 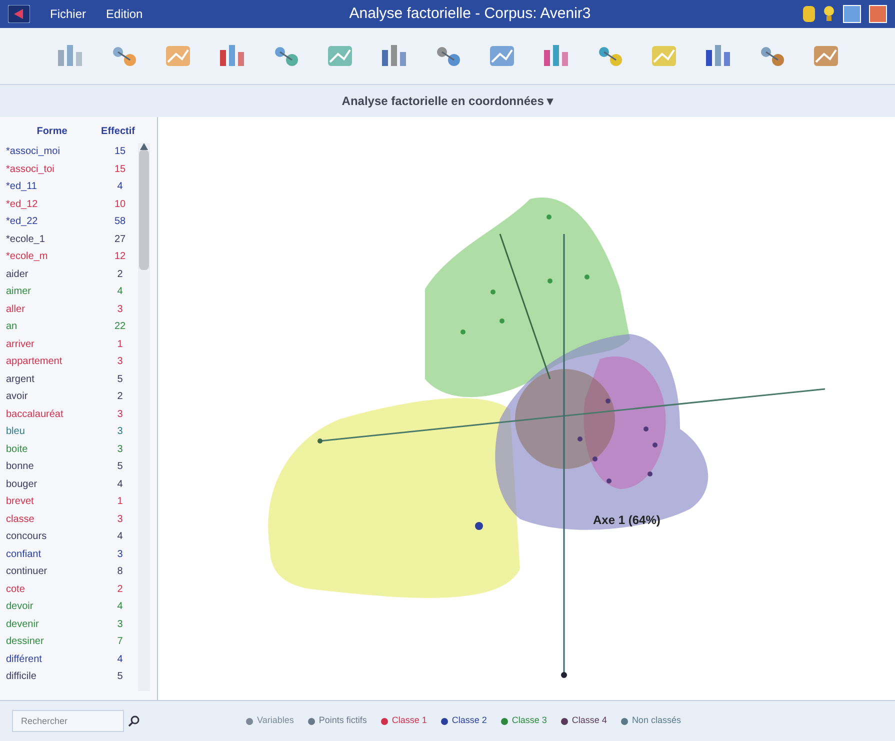 What do you see at coordinates (56, 309) in the screenshot?
I see `form-cell: aller` at bounding box center [56, 309].